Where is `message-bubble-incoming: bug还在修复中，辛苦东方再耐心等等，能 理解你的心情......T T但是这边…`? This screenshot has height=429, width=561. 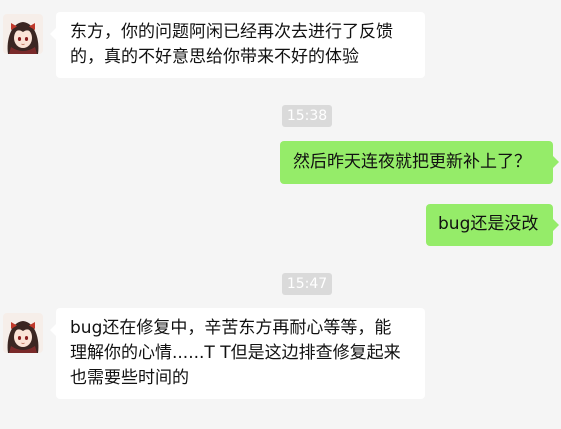 message-bubble-incoming: bug还在修复中，辛苦东方再耐心等等，能 理解你的心情......T T但是这边… is located at coordinates (237, 353).